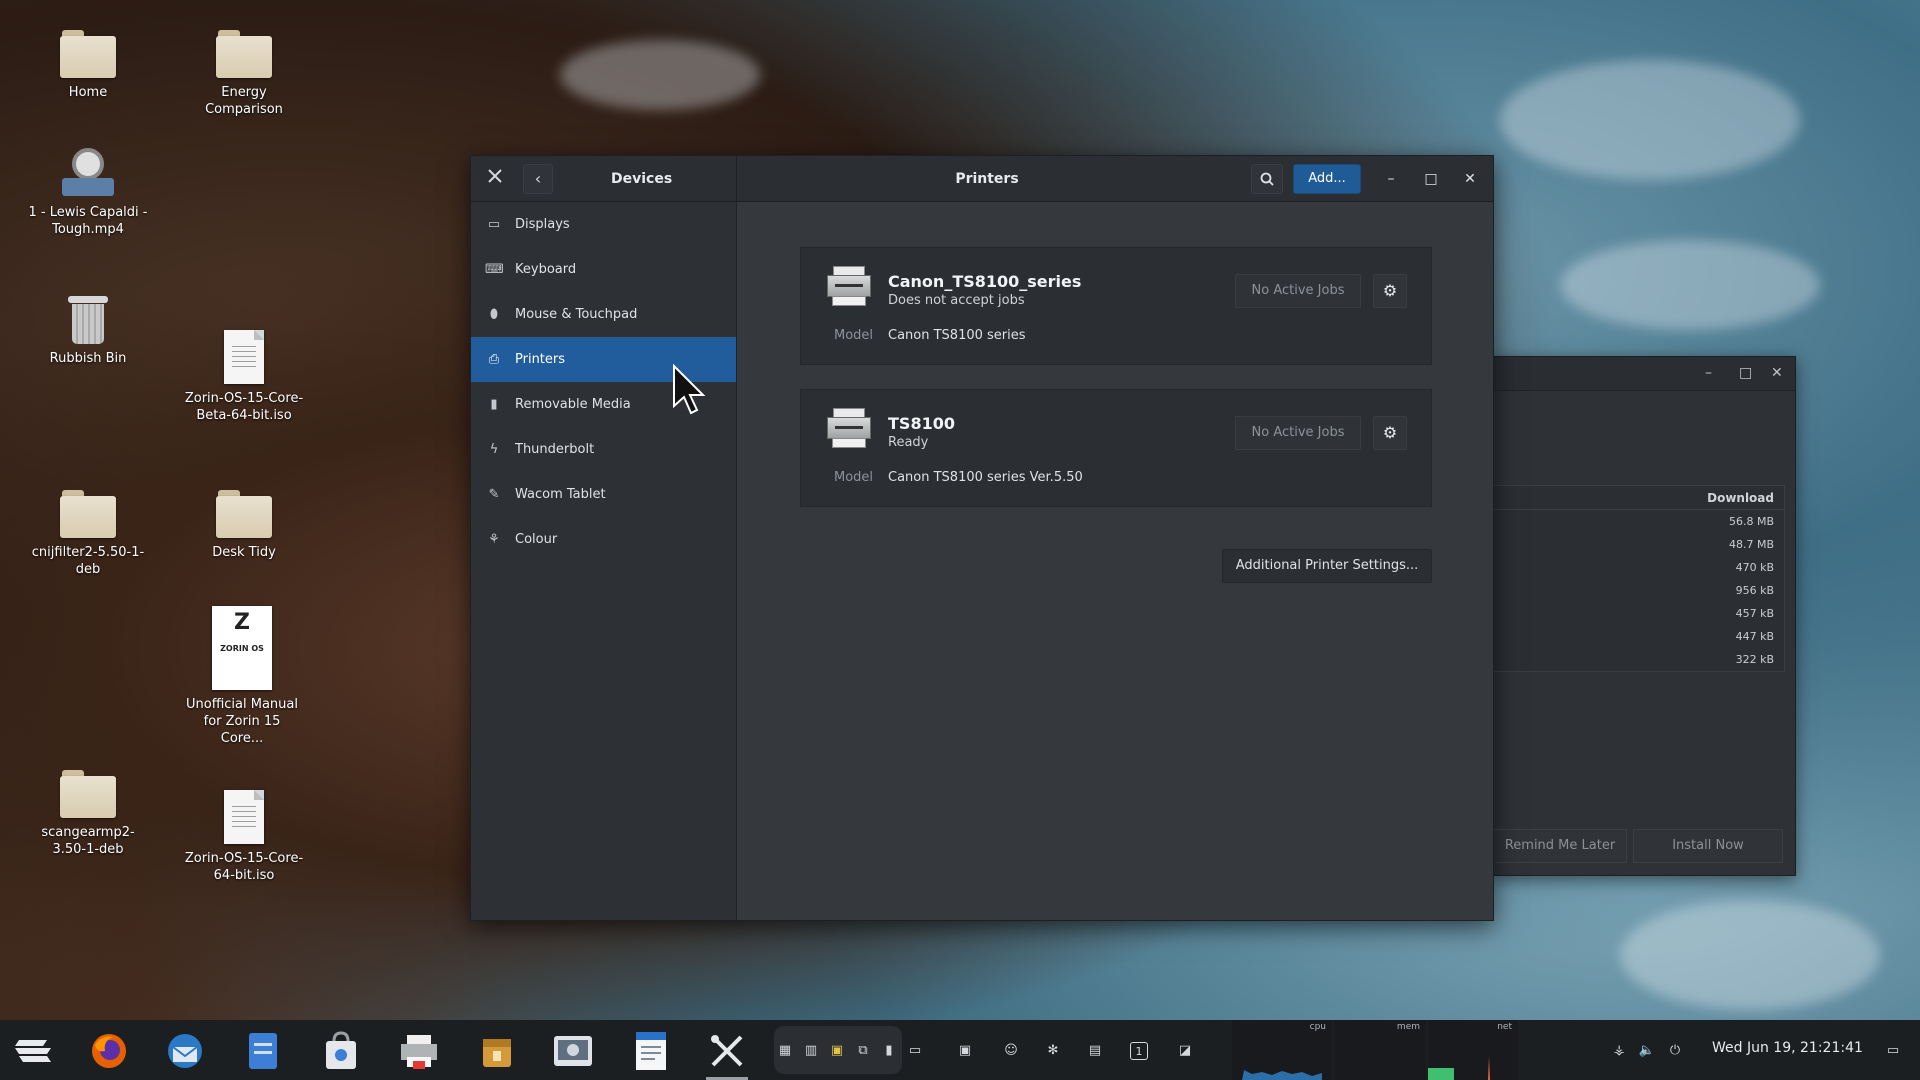  What do you see at coordinates (956, 300) in the screenshot?
I see `printer-status: Does not accept jobs` at bounding box center [956, 300].